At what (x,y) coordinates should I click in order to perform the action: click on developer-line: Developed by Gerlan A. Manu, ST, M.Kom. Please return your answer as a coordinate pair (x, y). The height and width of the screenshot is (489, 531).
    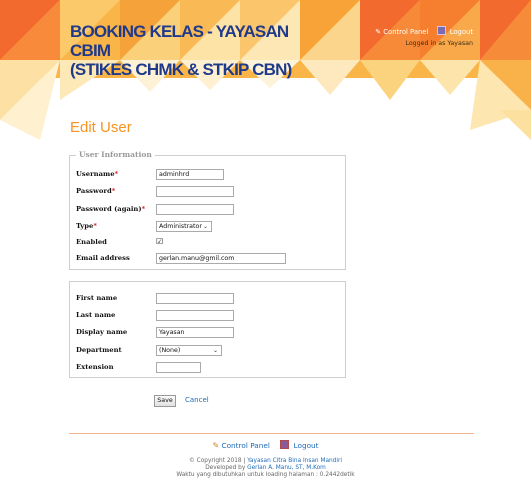
    Looking at the image, I should click on (265, 468).